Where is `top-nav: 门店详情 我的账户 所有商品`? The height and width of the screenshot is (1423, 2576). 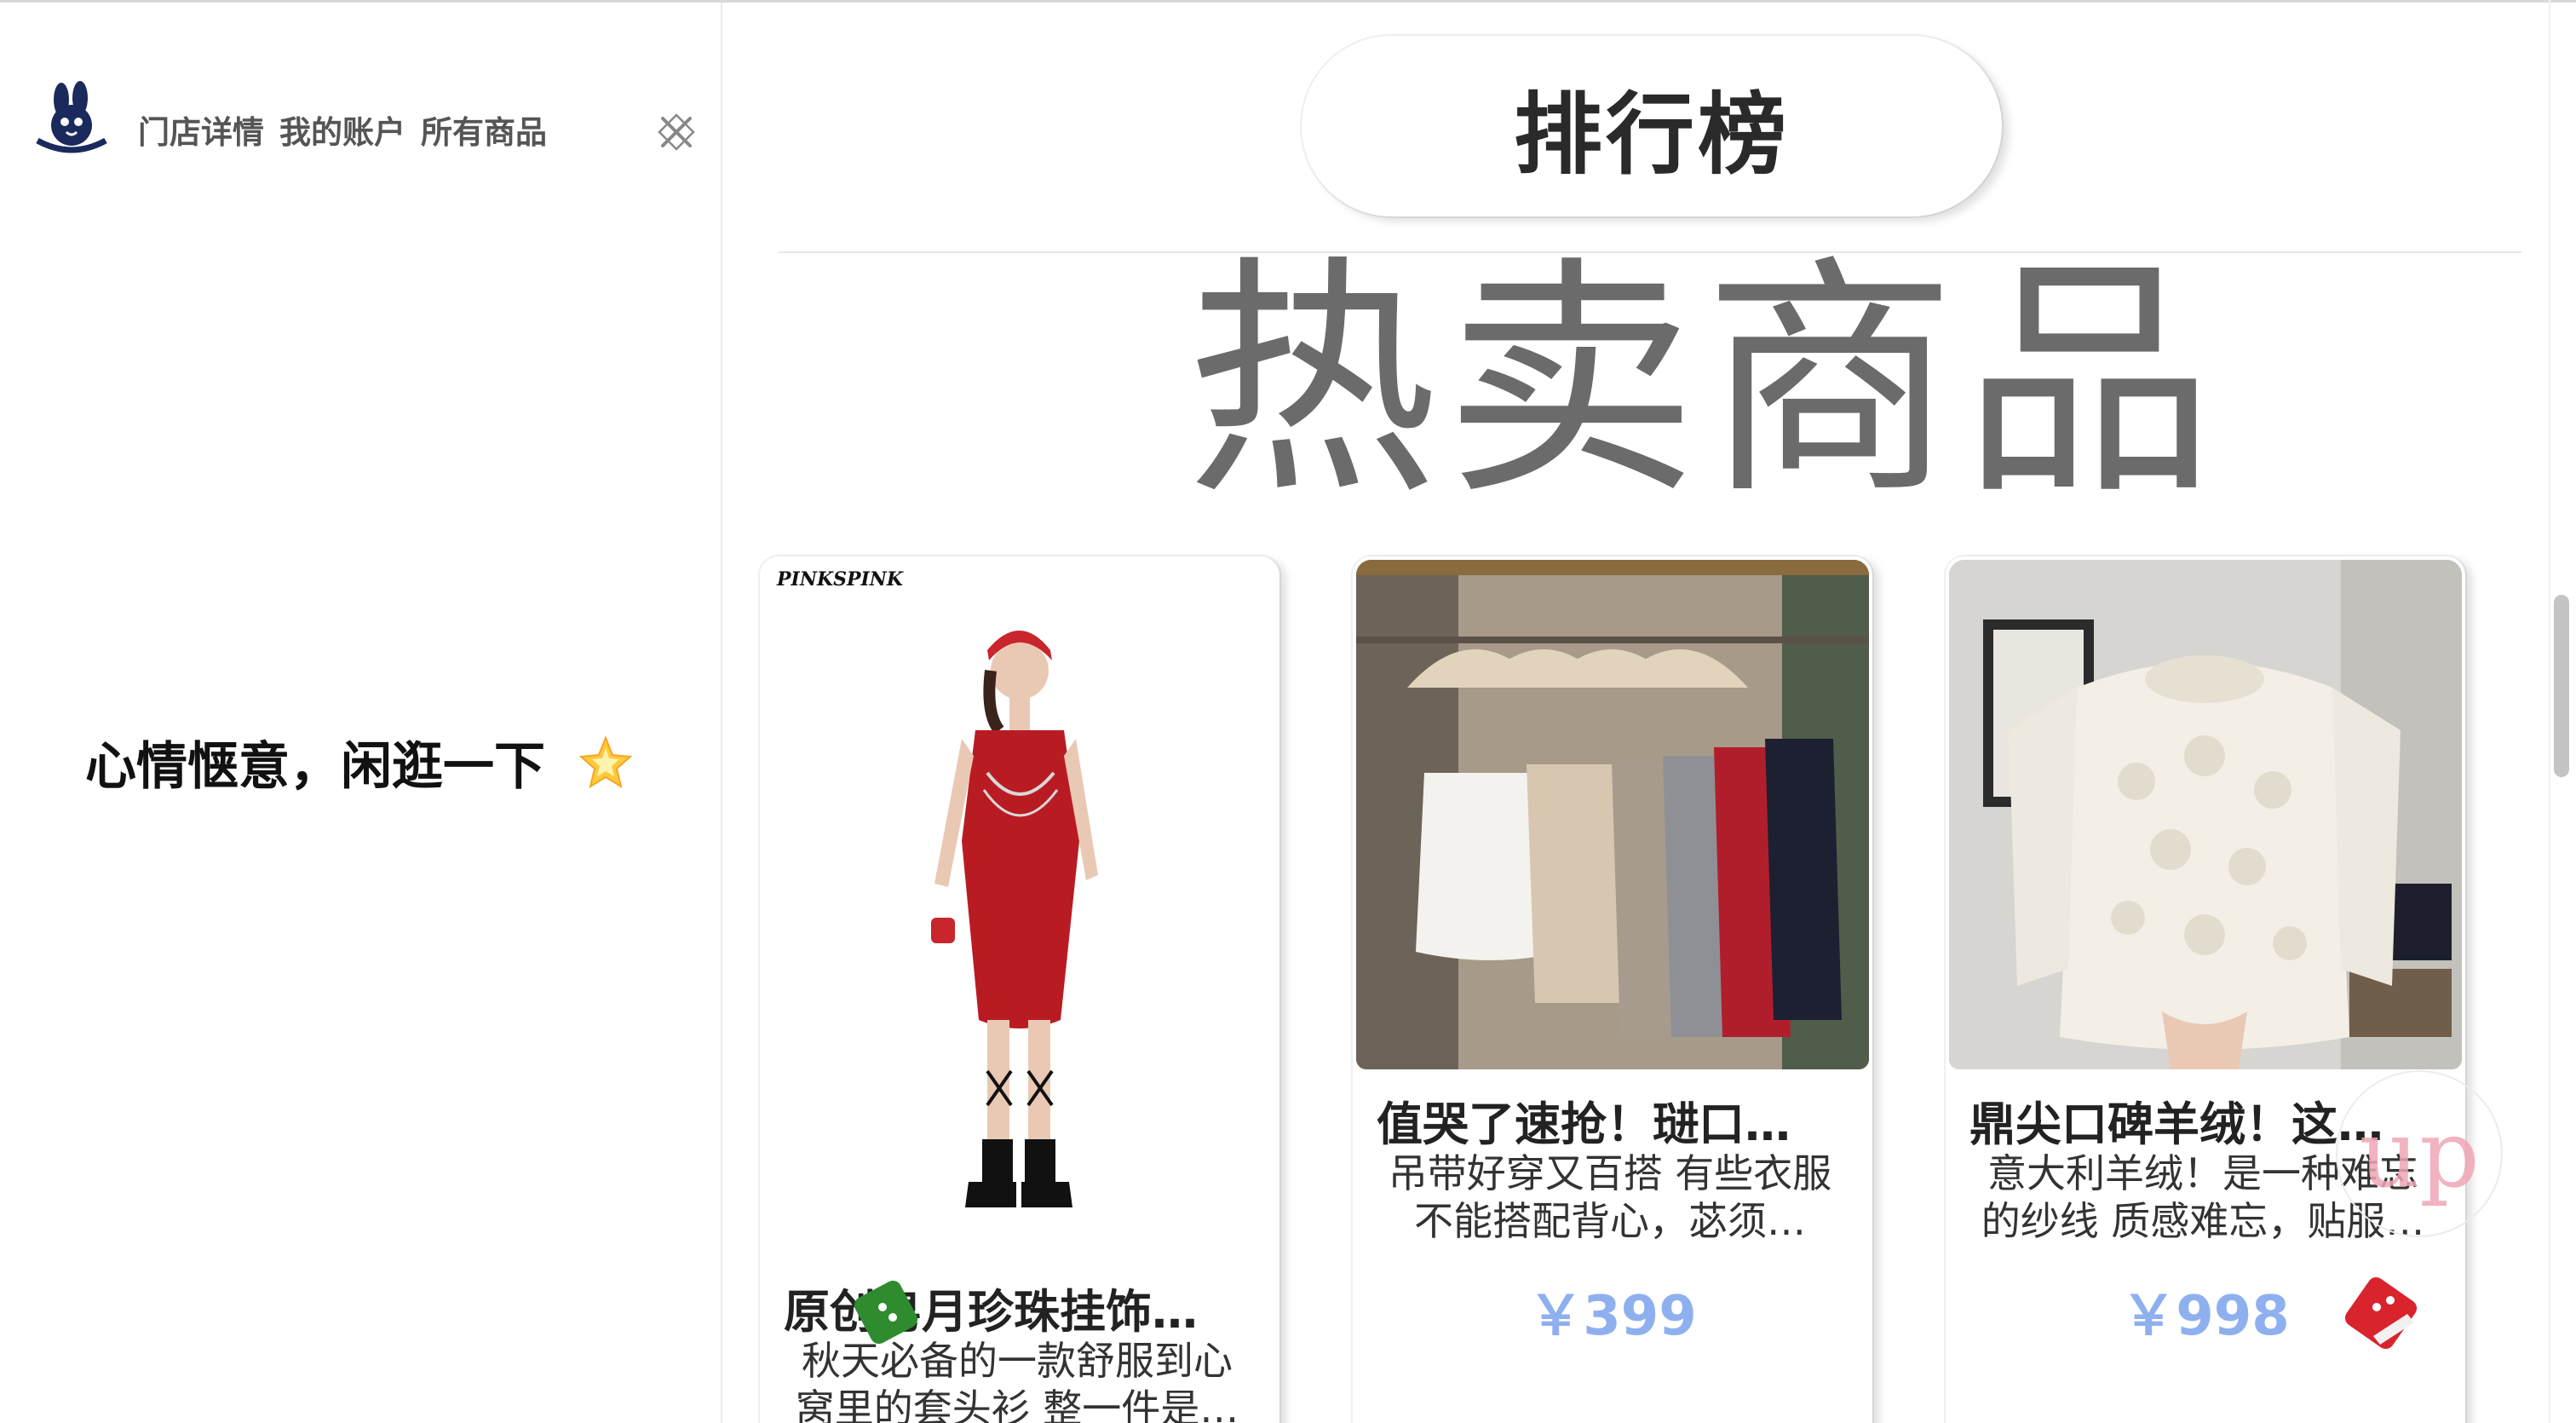 top-nav: 门店详情 我的账户 所有商品 is located at coordinates (342, 130).